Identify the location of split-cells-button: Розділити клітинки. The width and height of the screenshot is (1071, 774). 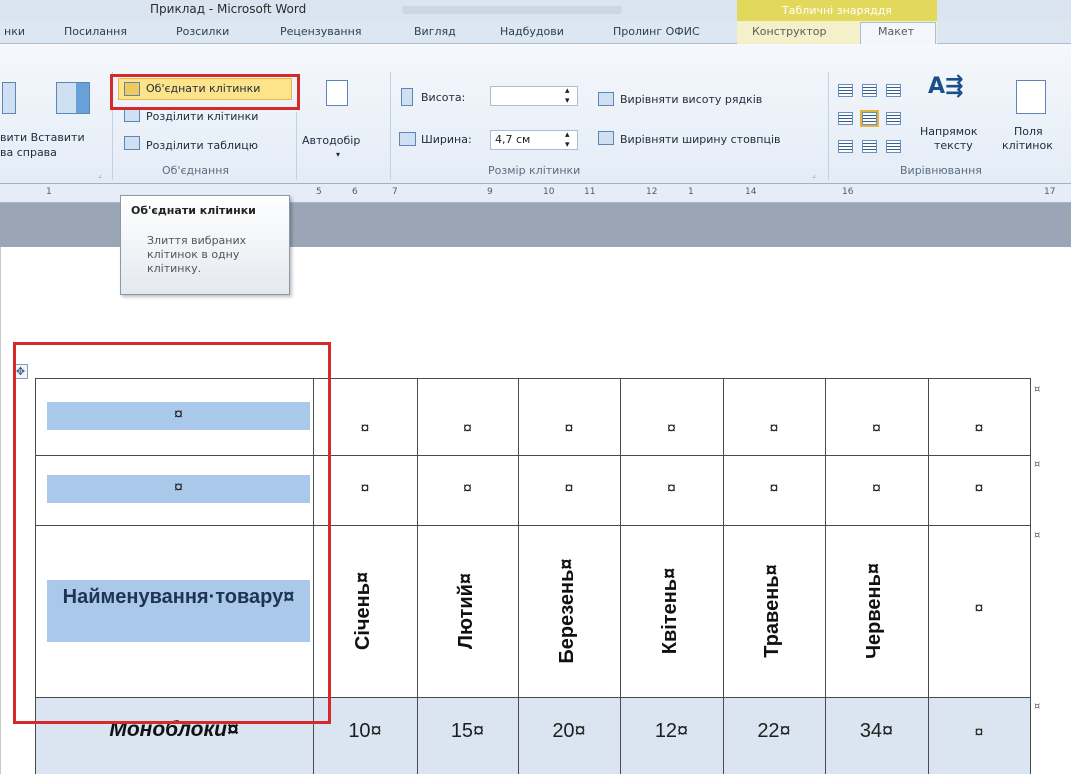
(202, 116).